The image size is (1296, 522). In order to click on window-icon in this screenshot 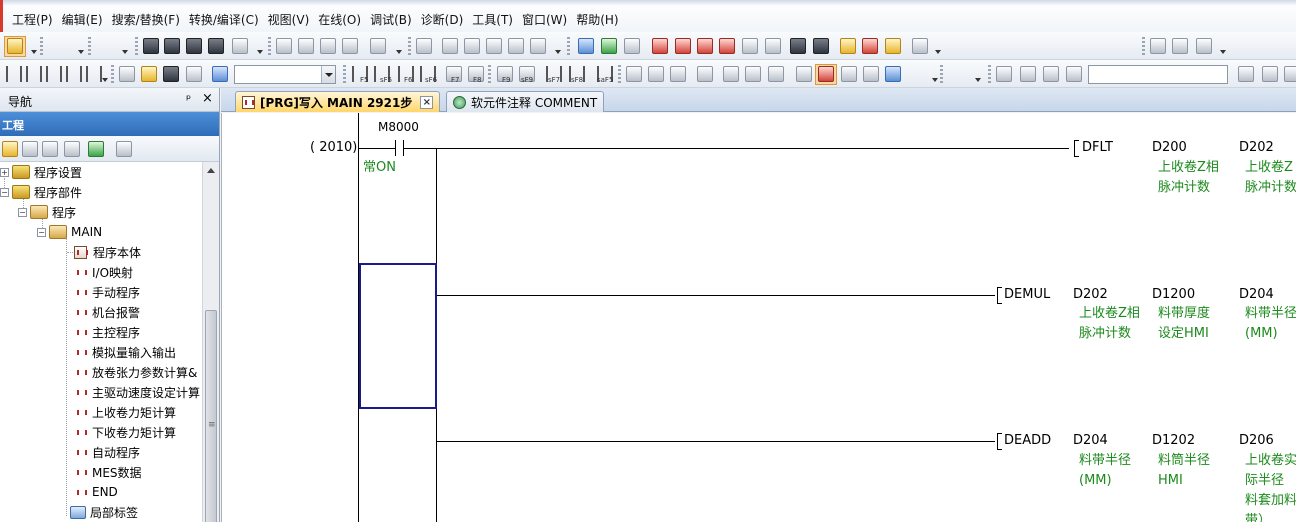, I will do `click(920, 46)`.